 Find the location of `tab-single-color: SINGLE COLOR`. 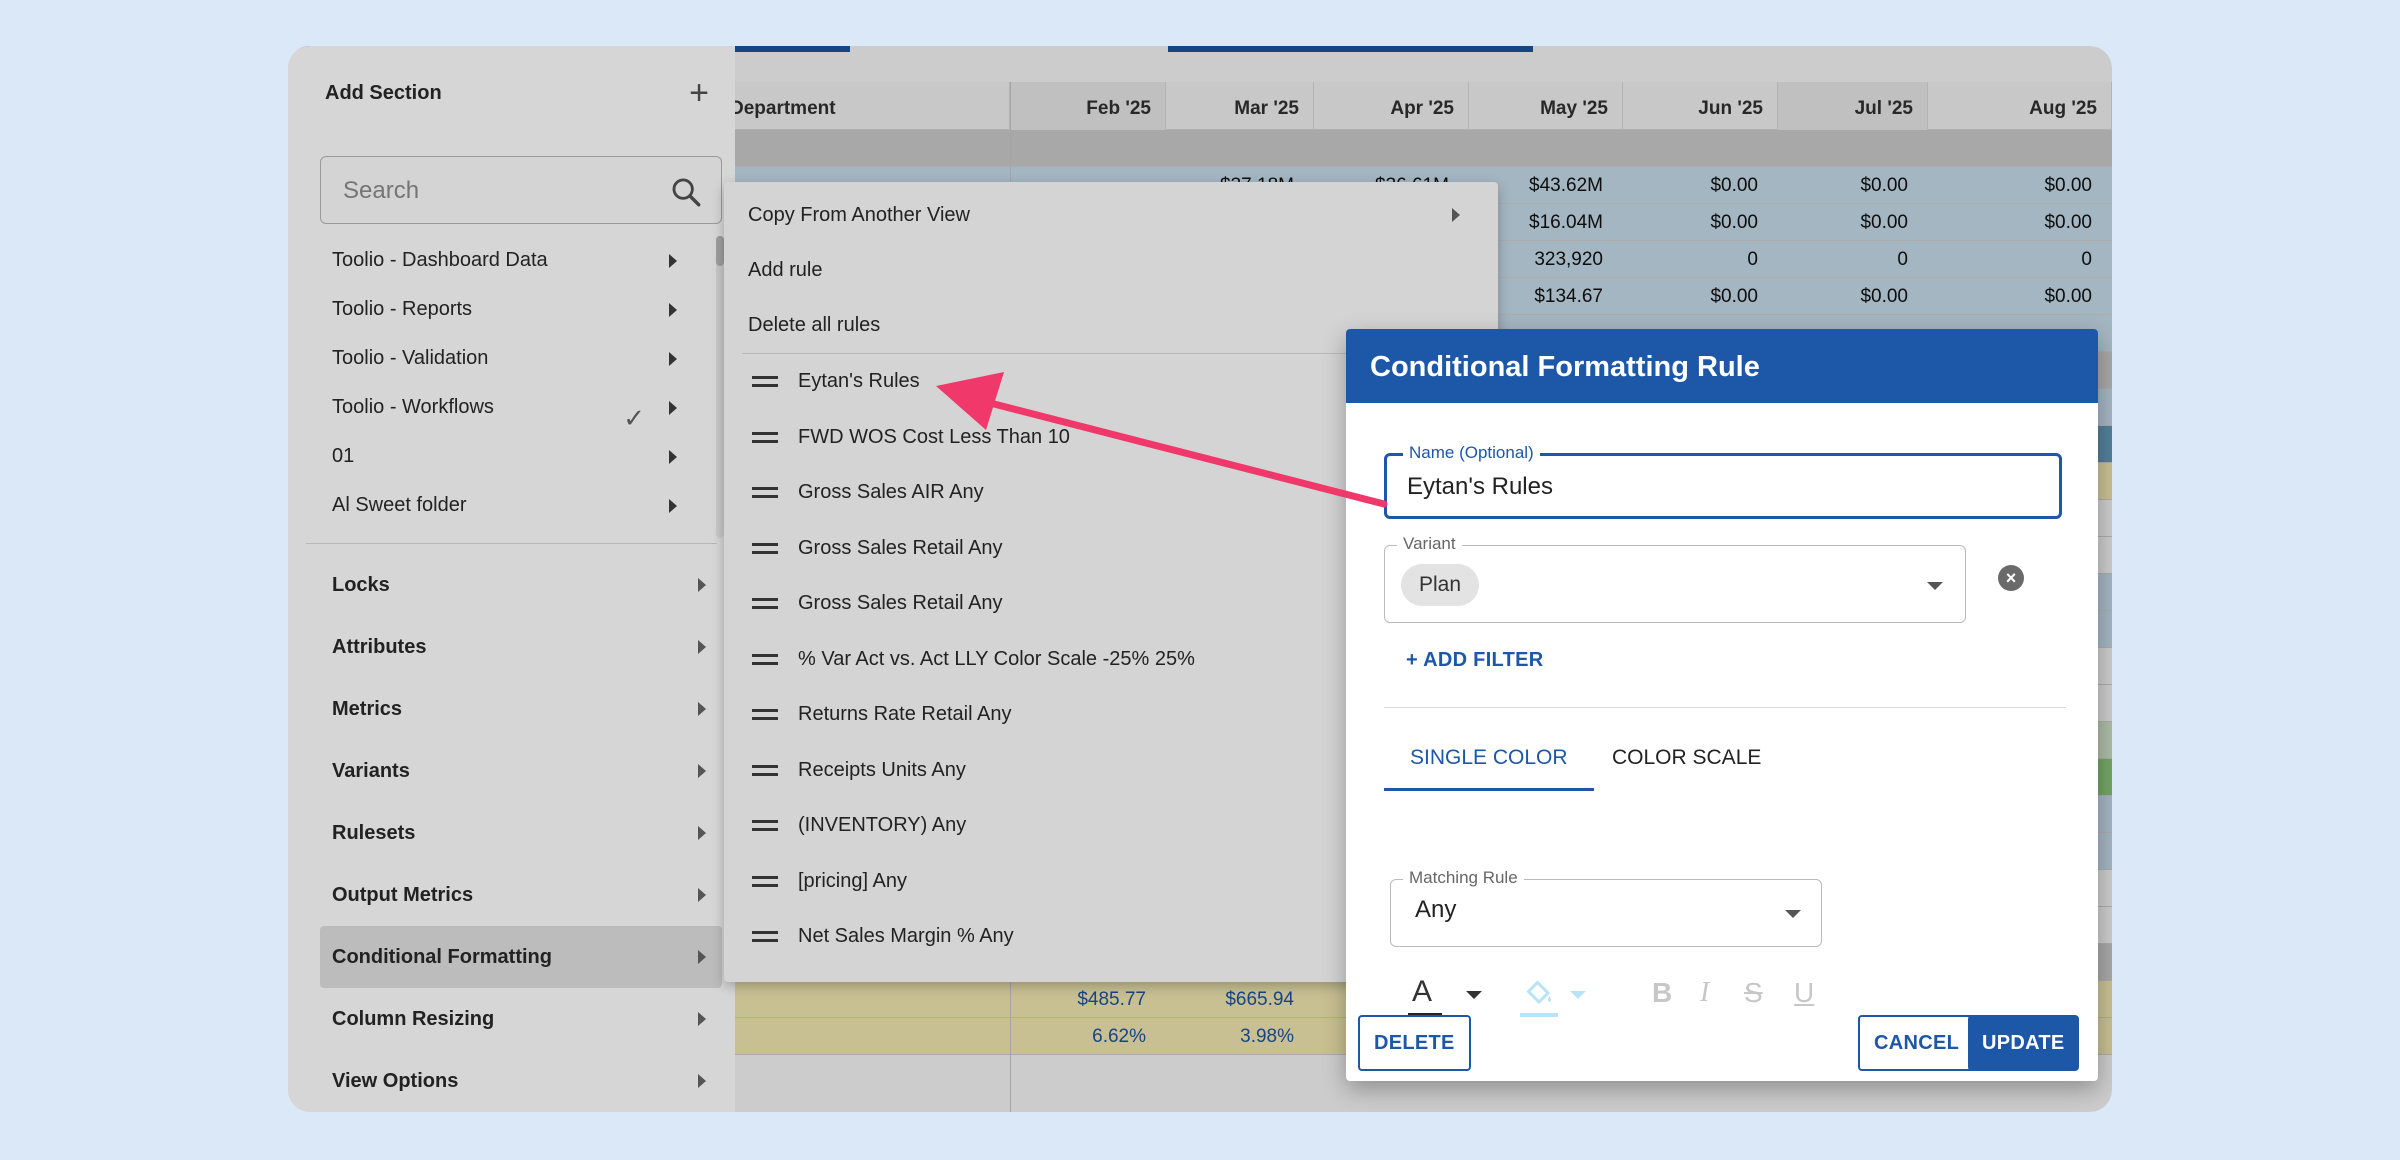

tab-single-color: SINGLE COLOR is located at coordinates (1489, 758).